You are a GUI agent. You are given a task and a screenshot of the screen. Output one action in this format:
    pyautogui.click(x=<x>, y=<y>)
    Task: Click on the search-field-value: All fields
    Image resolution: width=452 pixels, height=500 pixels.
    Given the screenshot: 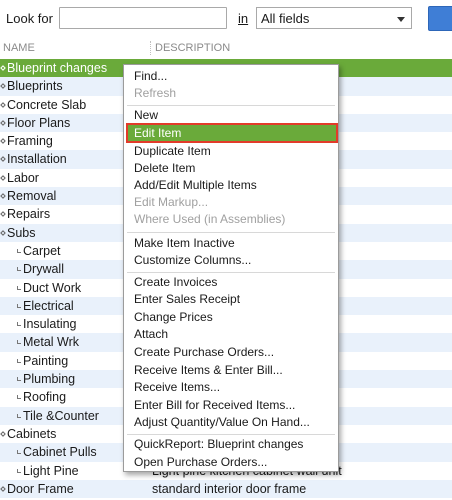 What is the action you would take?
    pyautogui.click(x=285, y=18)
    